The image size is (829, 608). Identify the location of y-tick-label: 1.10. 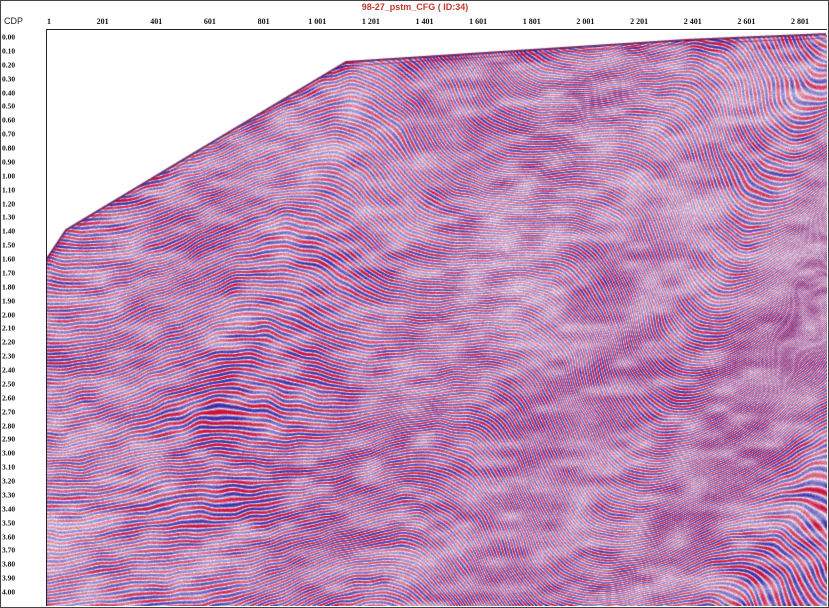
(9, 190).